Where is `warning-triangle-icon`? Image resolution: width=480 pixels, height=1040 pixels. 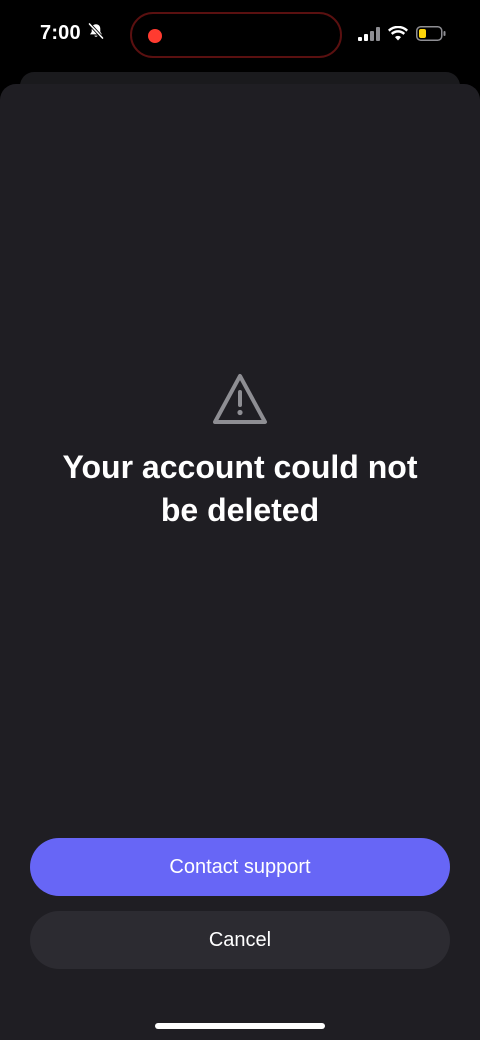
warning-triangle-icon is located at coordinates (240, 399).